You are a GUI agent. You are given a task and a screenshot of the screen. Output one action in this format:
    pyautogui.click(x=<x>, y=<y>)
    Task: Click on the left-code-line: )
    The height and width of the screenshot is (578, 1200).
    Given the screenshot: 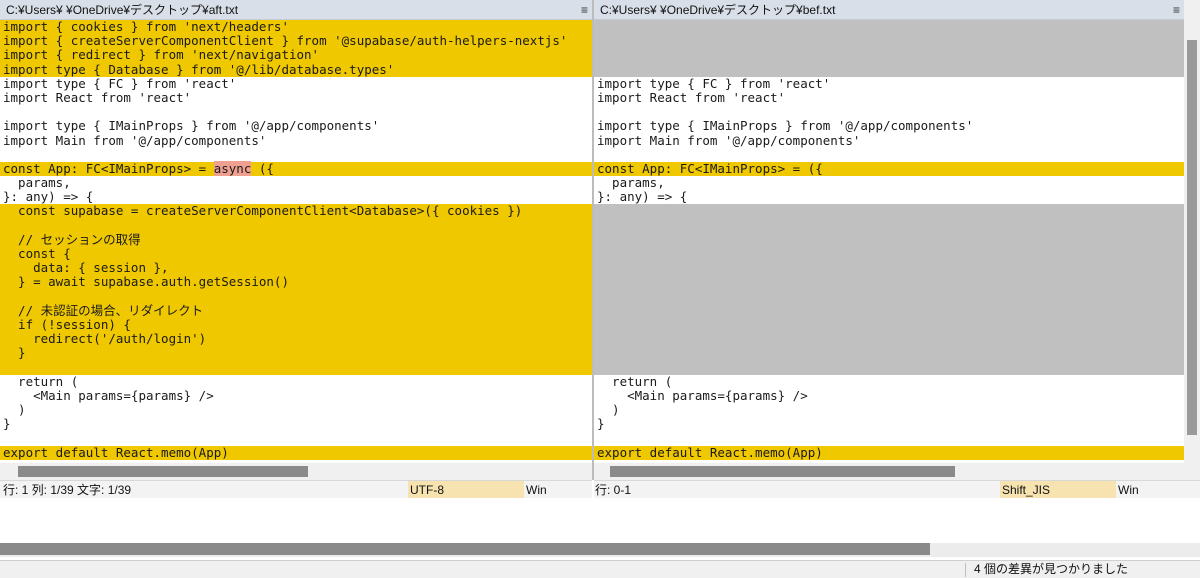 What is the action you would take?
    pyautogui.click(x=296, y=410)
    